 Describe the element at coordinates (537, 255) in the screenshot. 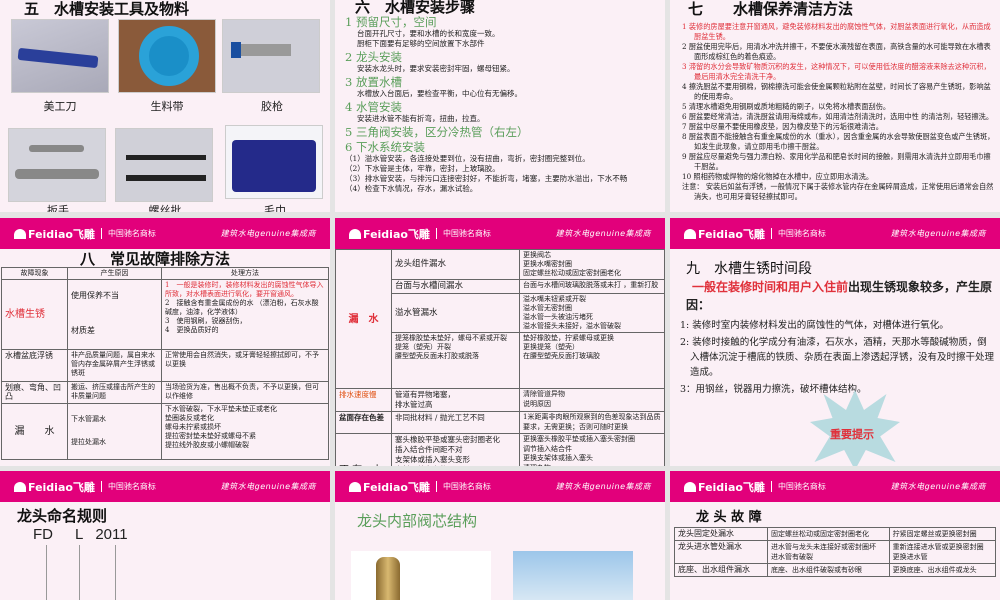

I see `cell-line: 更换阀芯` at that location.